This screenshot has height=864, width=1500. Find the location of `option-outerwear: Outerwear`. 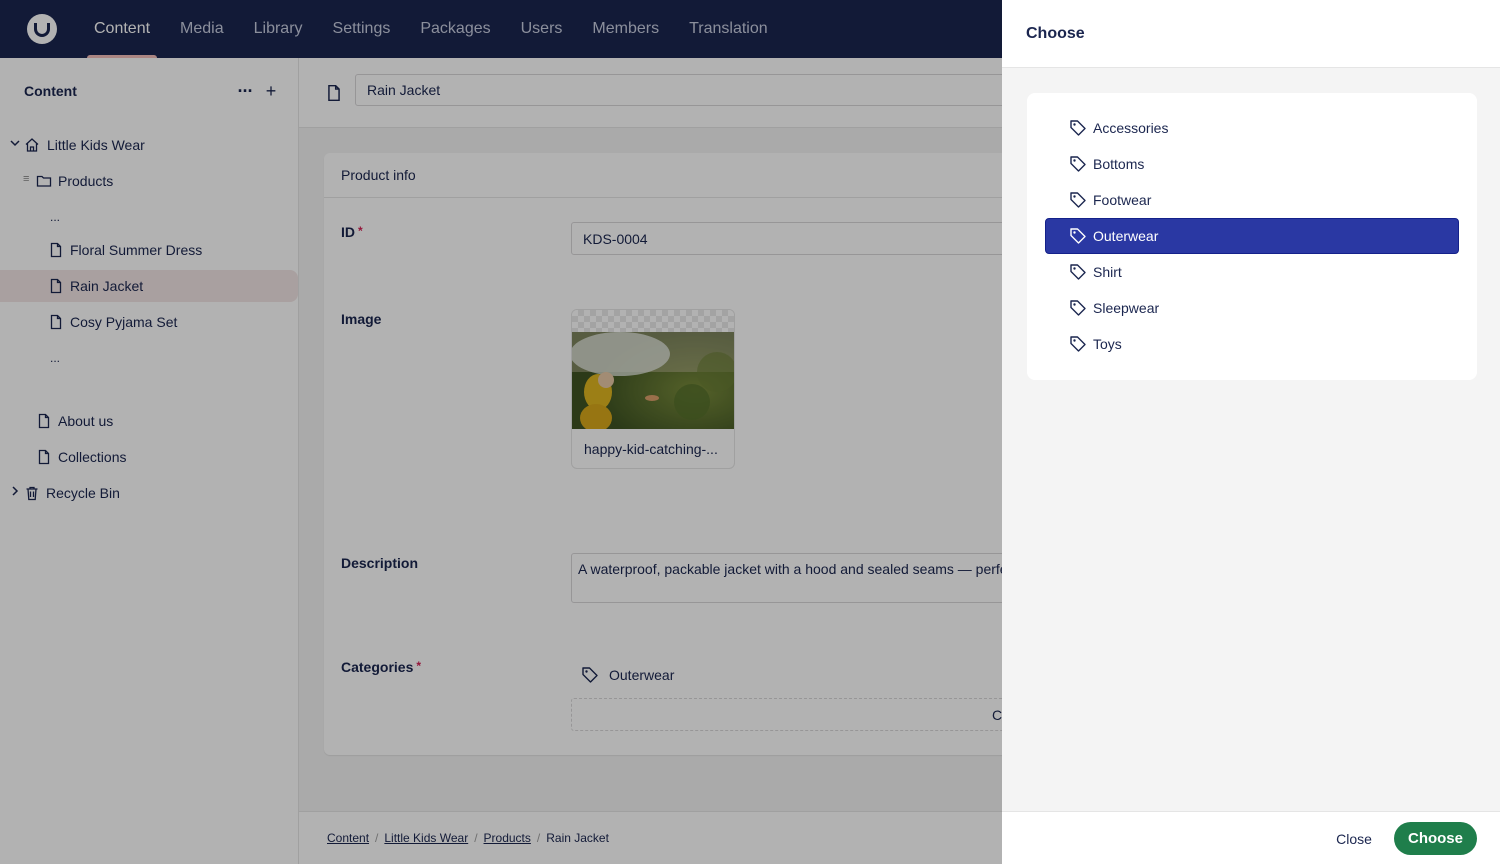

option-outerwear: Outerwear is located at coordinates (1252, 236).